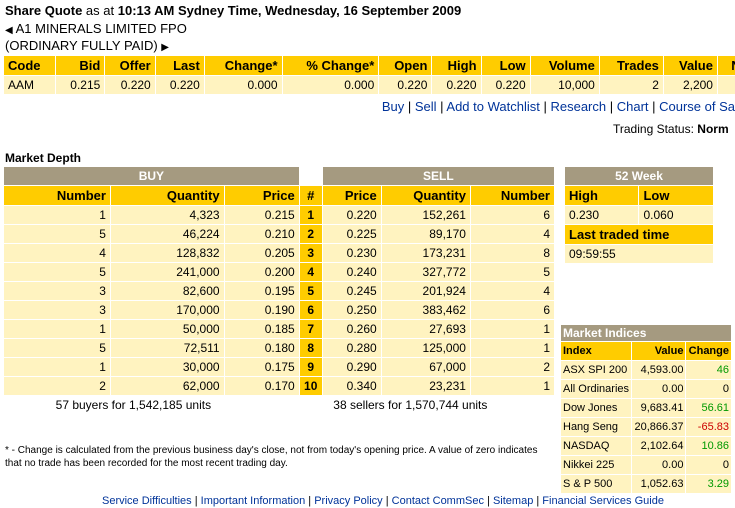 Image resolution: width=735 pixels, height=508 pixels. What do you see at coordinates (253, 501) in the screenshot?
I see `footer-link: Important Information` at bounding box center [253, 501].